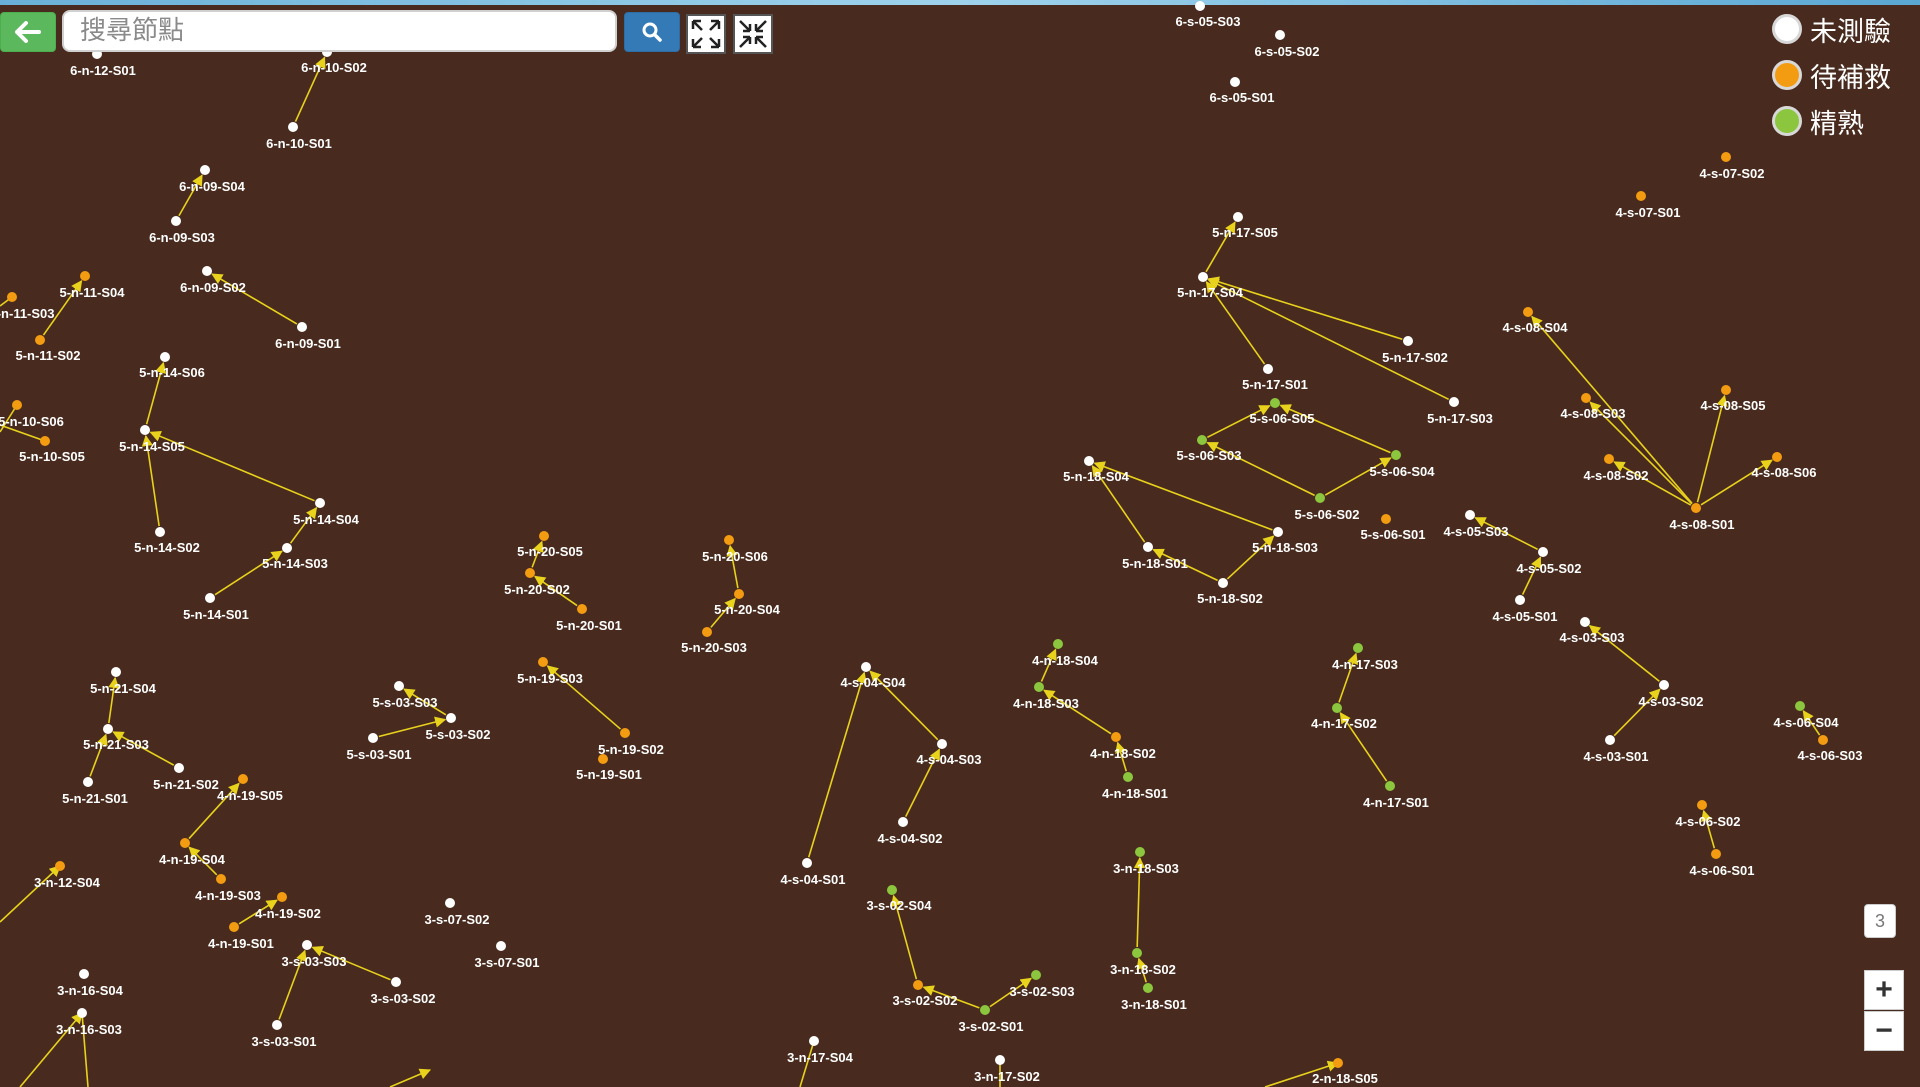  What do you see at coordinates (1096, 470) in the screenshot?
I see `graph-node: 5-n-18-S04` at bounding box center [1096, 470].